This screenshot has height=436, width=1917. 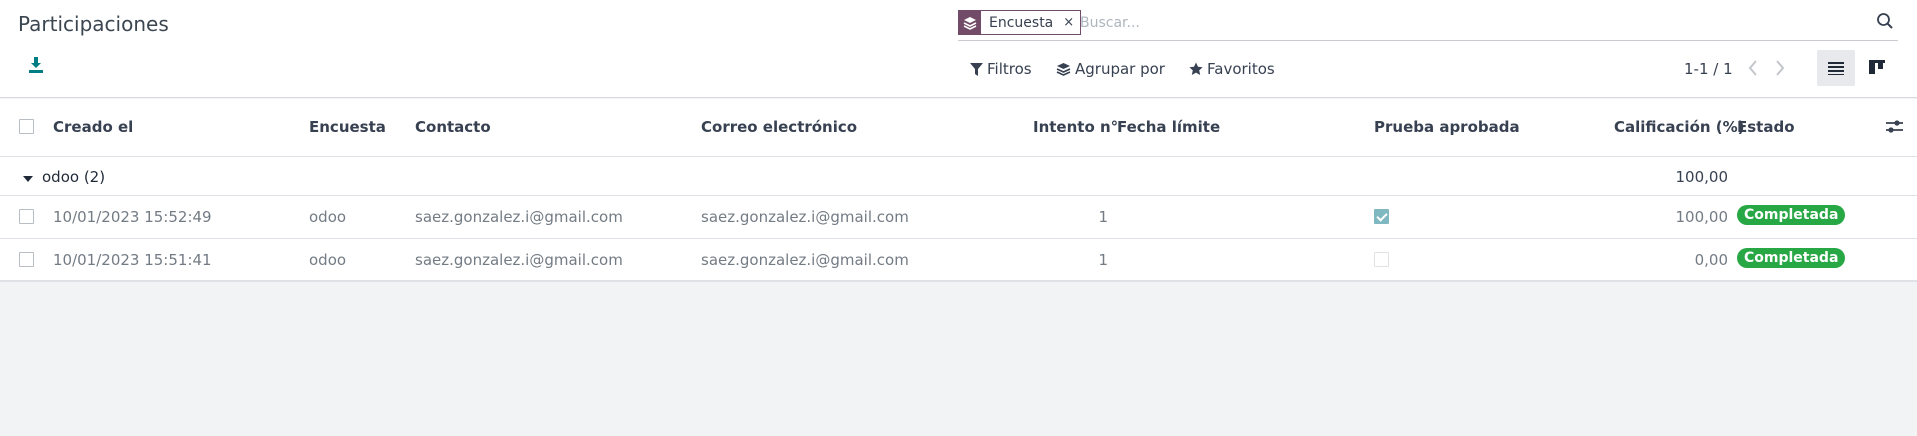 What do you see at coordinates (1702, 217) in the screenshot?
I see `score-cell: 100,00` at bounding box center [1702, 217].